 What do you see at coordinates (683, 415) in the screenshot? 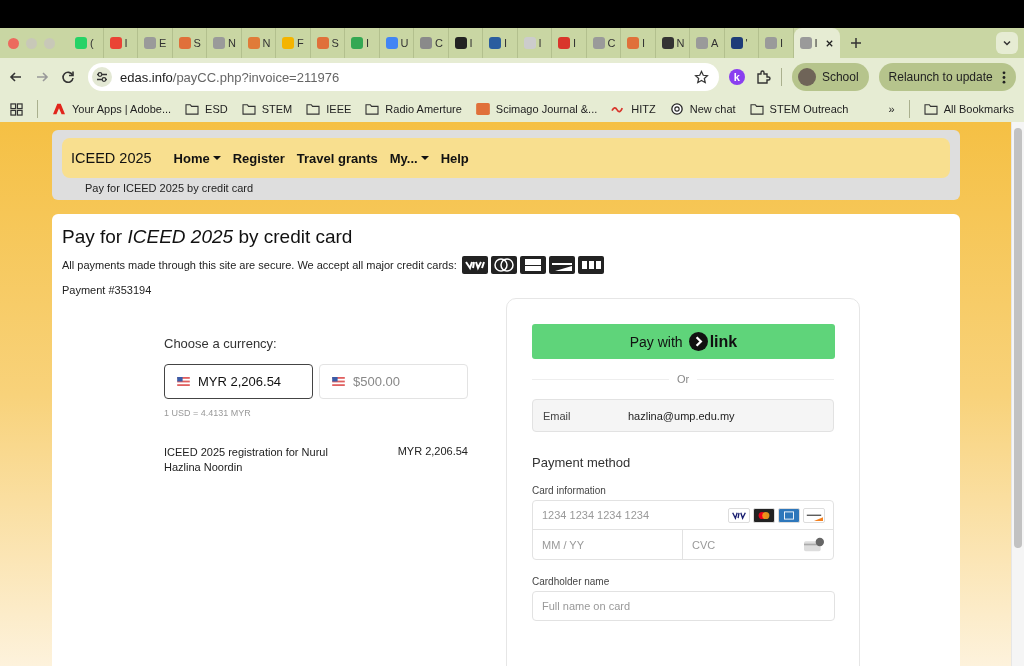
I see `email-field: Email hazlina@ump.edu.my` at bounding box center [683, 415].